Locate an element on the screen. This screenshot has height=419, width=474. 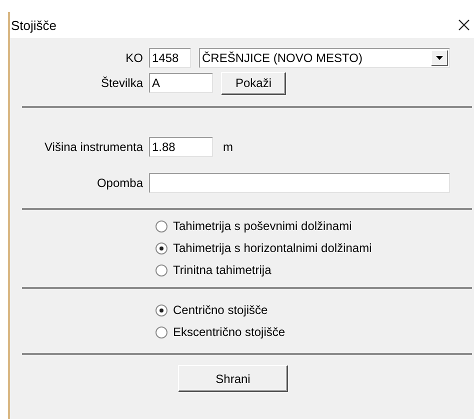
input-field is located at coordinates (299, 183).